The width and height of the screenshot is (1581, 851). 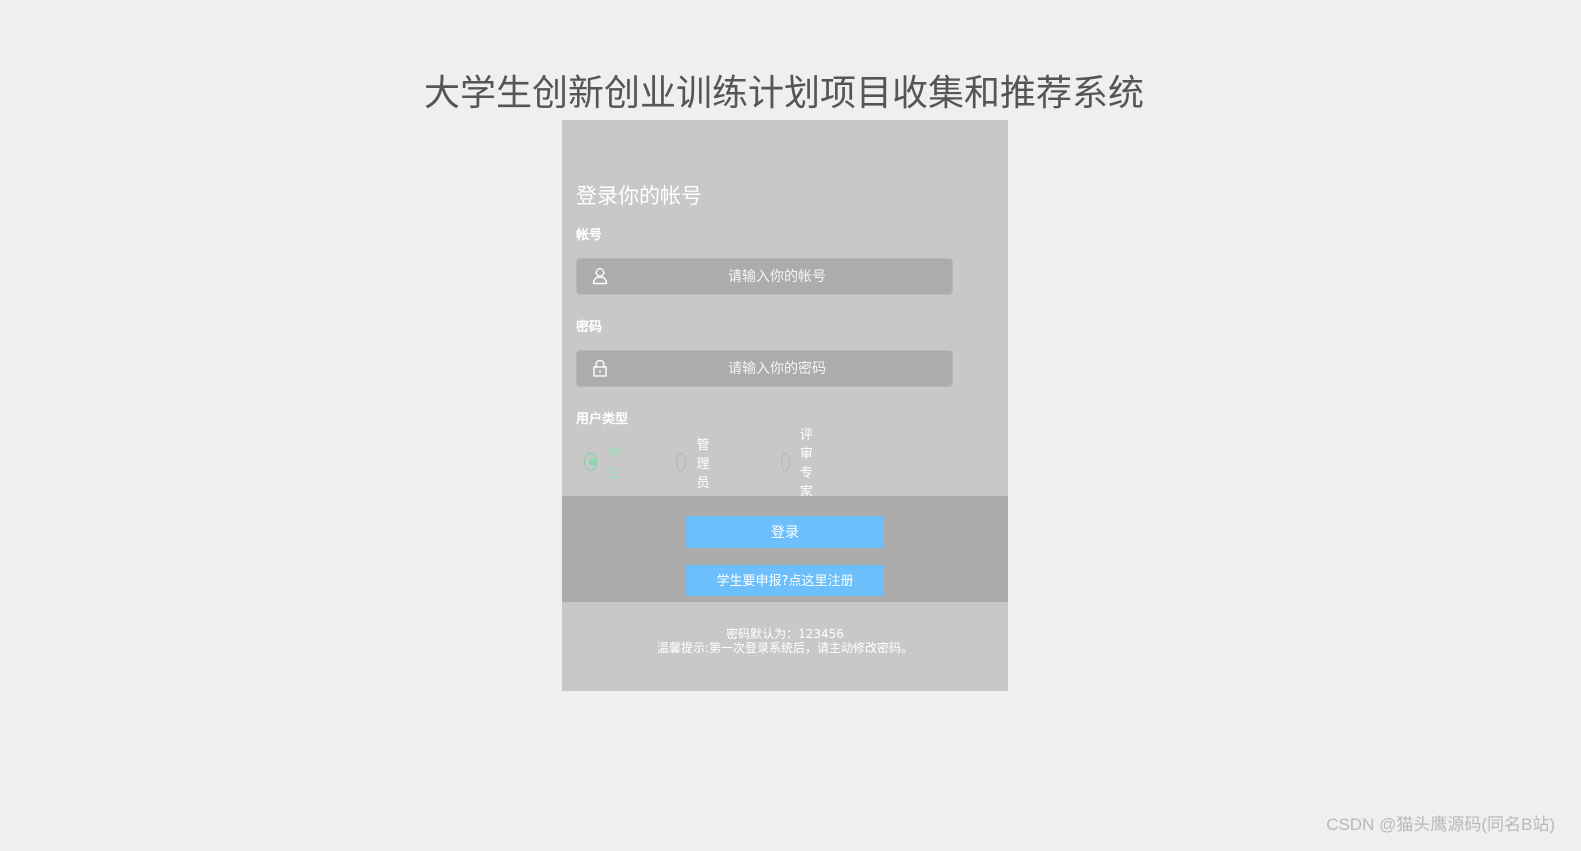 What do you see at coordinates (785, 580) in the screenshot?
I see `register-button: 学生要申报?点这里注册` at bounding box center [785, 580].